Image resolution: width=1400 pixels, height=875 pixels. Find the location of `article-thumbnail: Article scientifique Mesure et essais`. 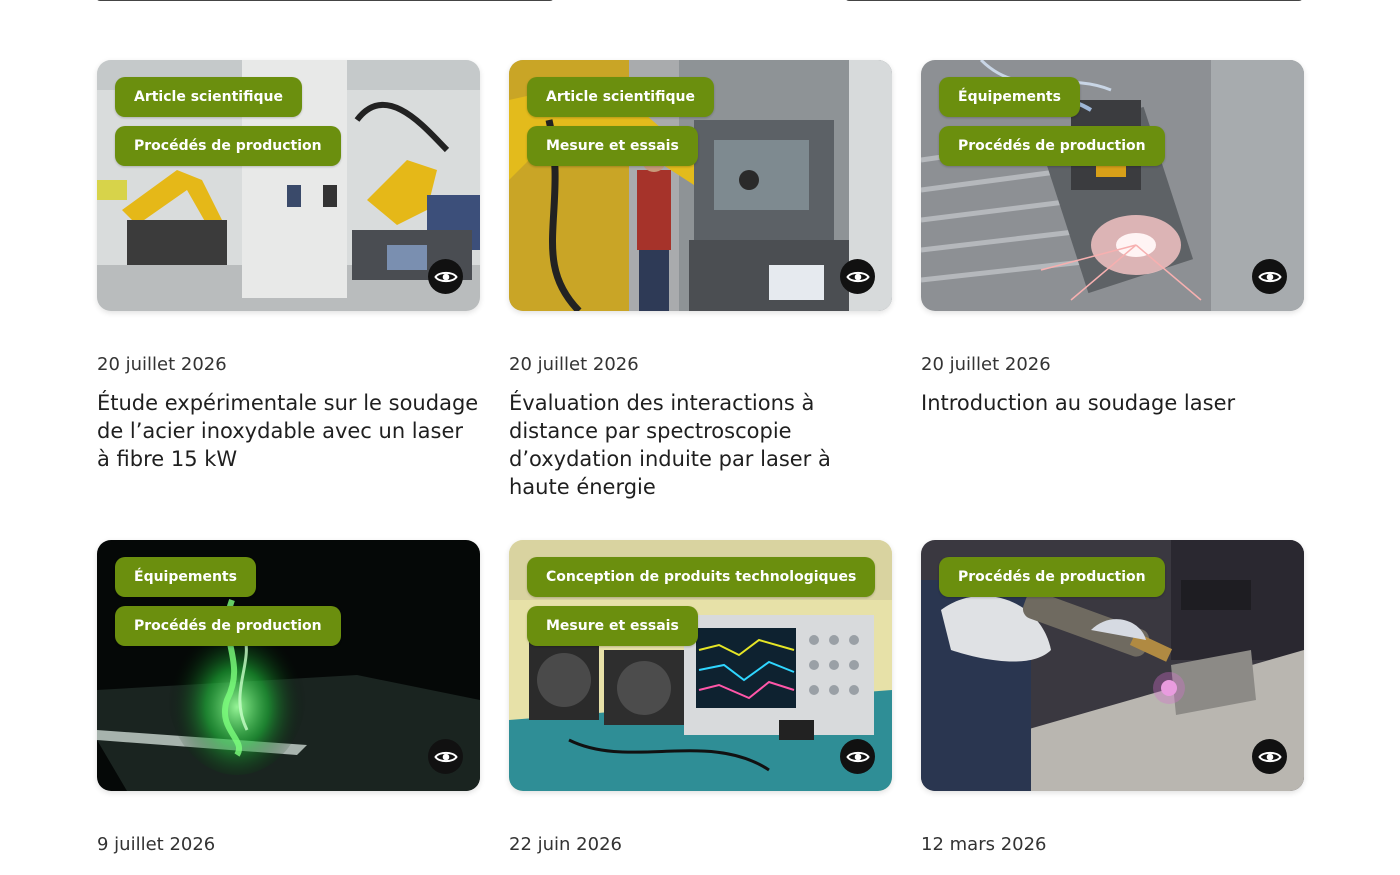

article-thumbnail: Article scientifique Mesure et essais is located at coordinates (700, 185).